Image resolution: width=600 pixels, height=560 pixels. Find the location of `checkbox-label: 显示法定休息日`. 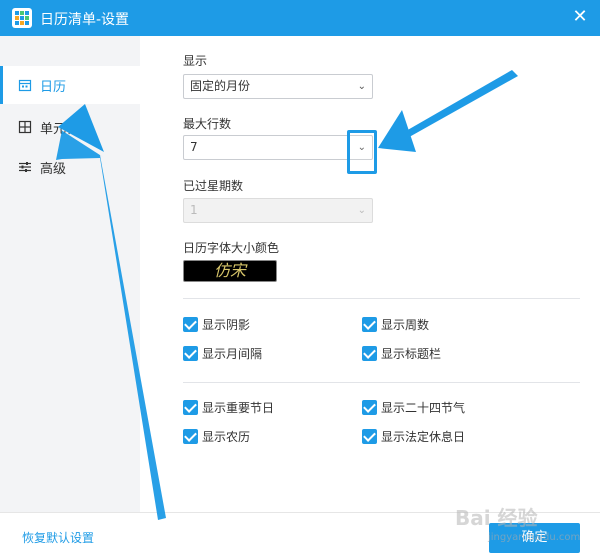

checkbox-label: 显示法定休息日 is located at coordinates (423, 437).